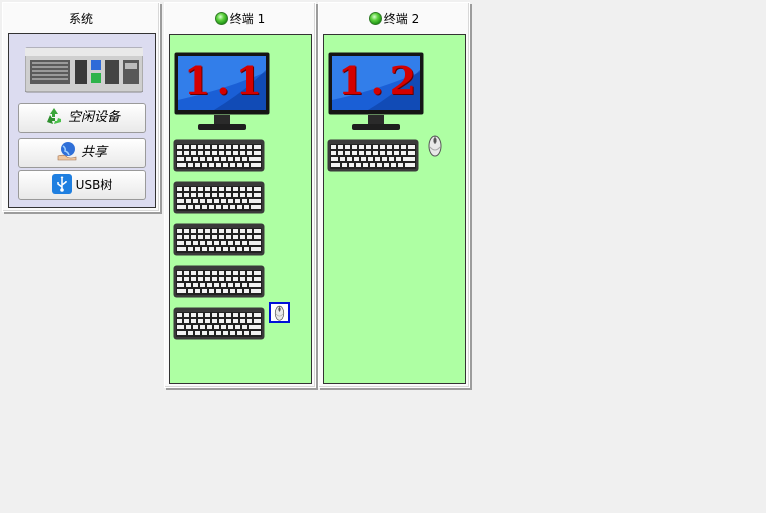  What do you see at coordinates (401, 19) in the screenshot?
I see `terminal-2-title: 终端 2` at bounding box center [401, 19].